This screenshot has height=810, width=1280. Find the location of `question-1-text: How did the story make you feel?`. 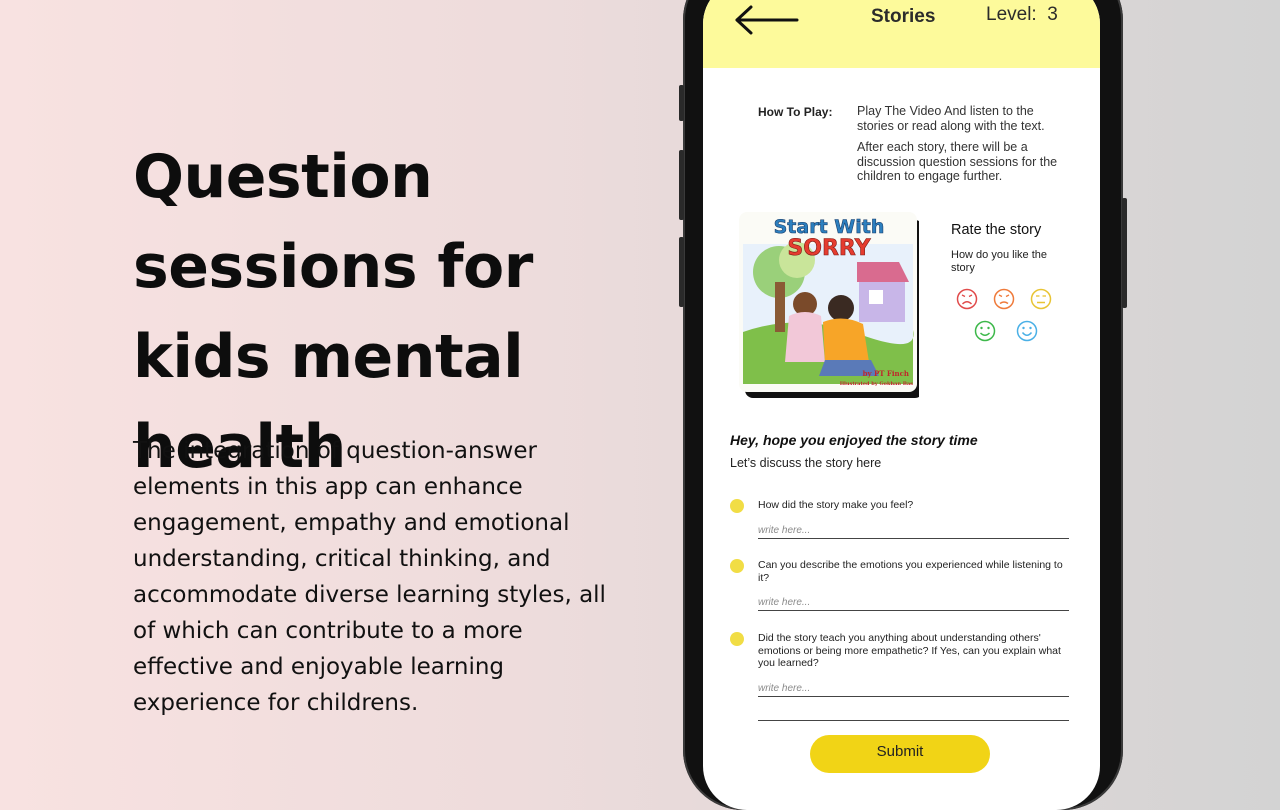

question-1-text: How did the story make you feel? is located at coordinates (836, 505).